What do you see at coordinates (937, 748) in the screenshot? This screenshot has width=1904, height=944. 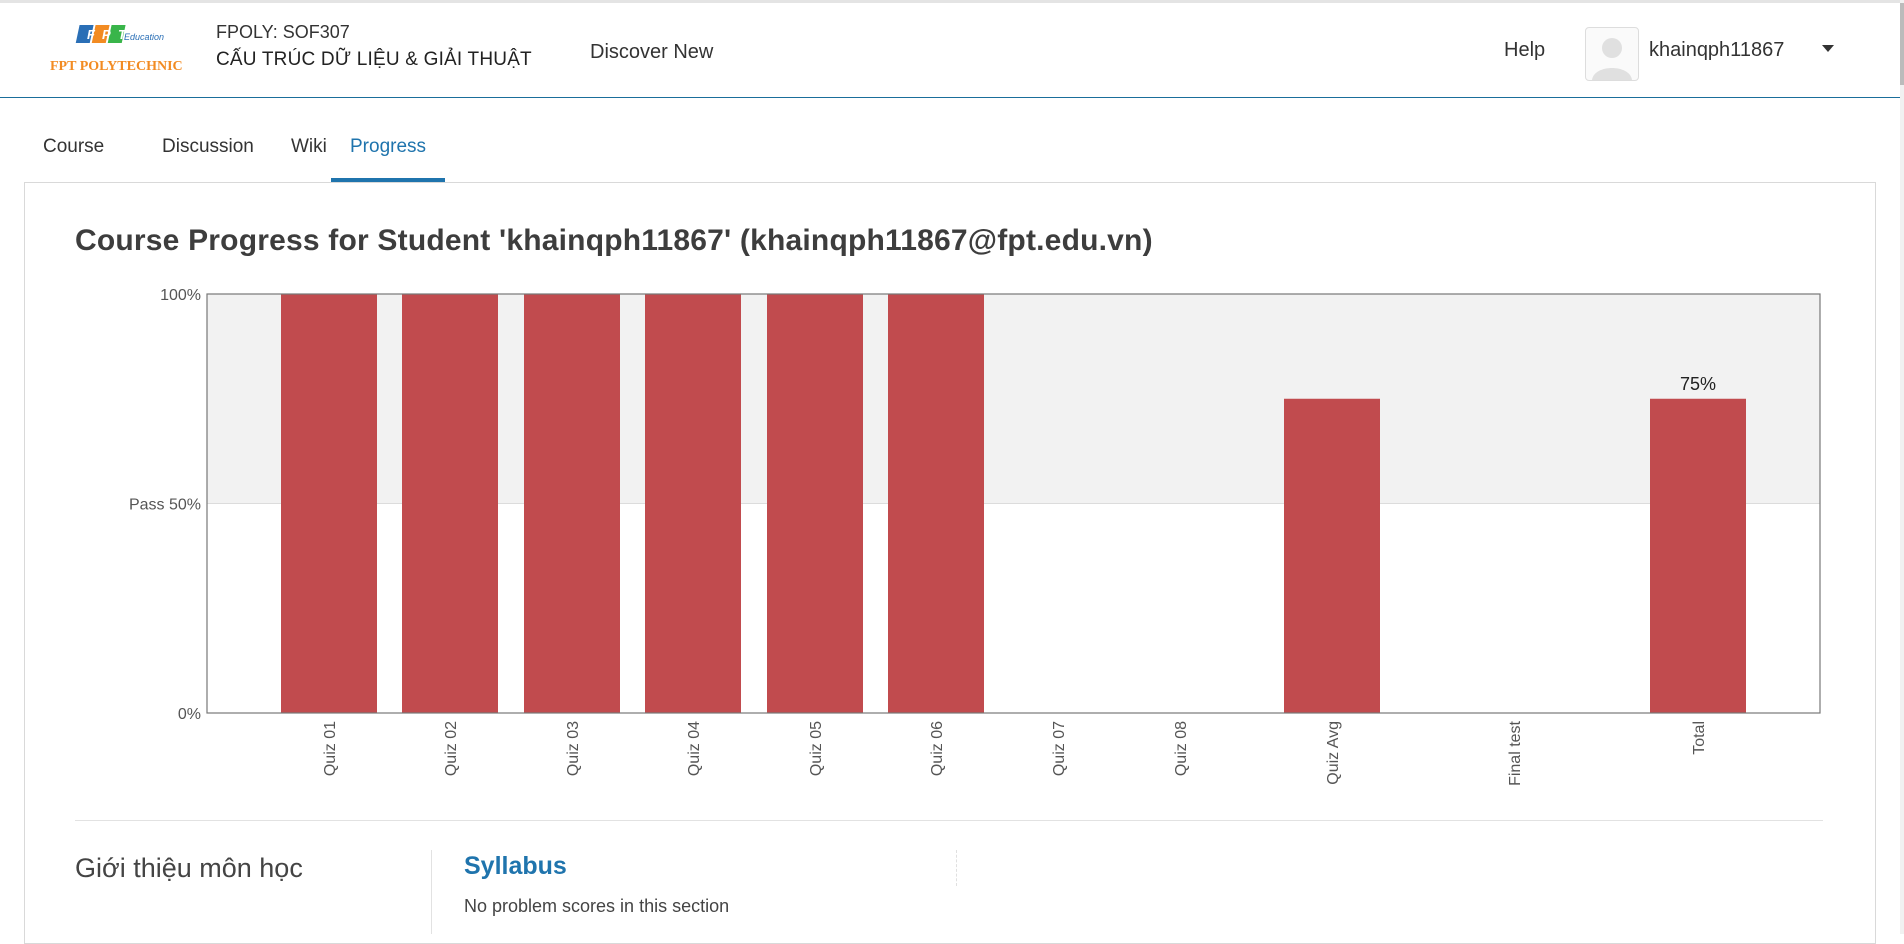 I see `x-tick-label: Quiz 06` at bounding box center [937, 748].